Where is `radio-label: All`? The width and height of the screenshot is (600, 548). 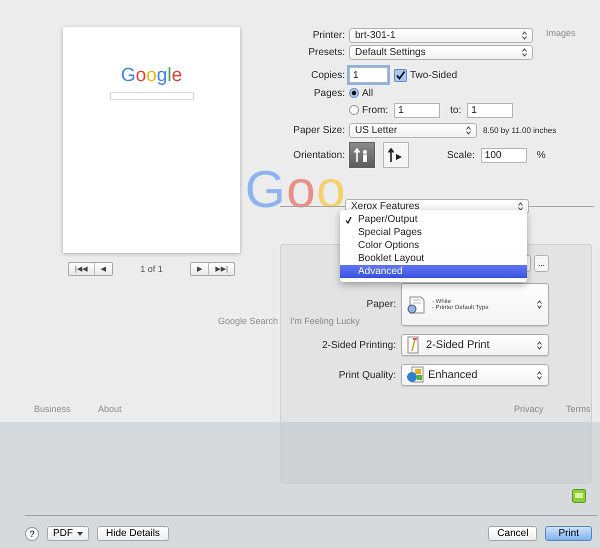
radio-label: All is located at coordinates (368, 93).